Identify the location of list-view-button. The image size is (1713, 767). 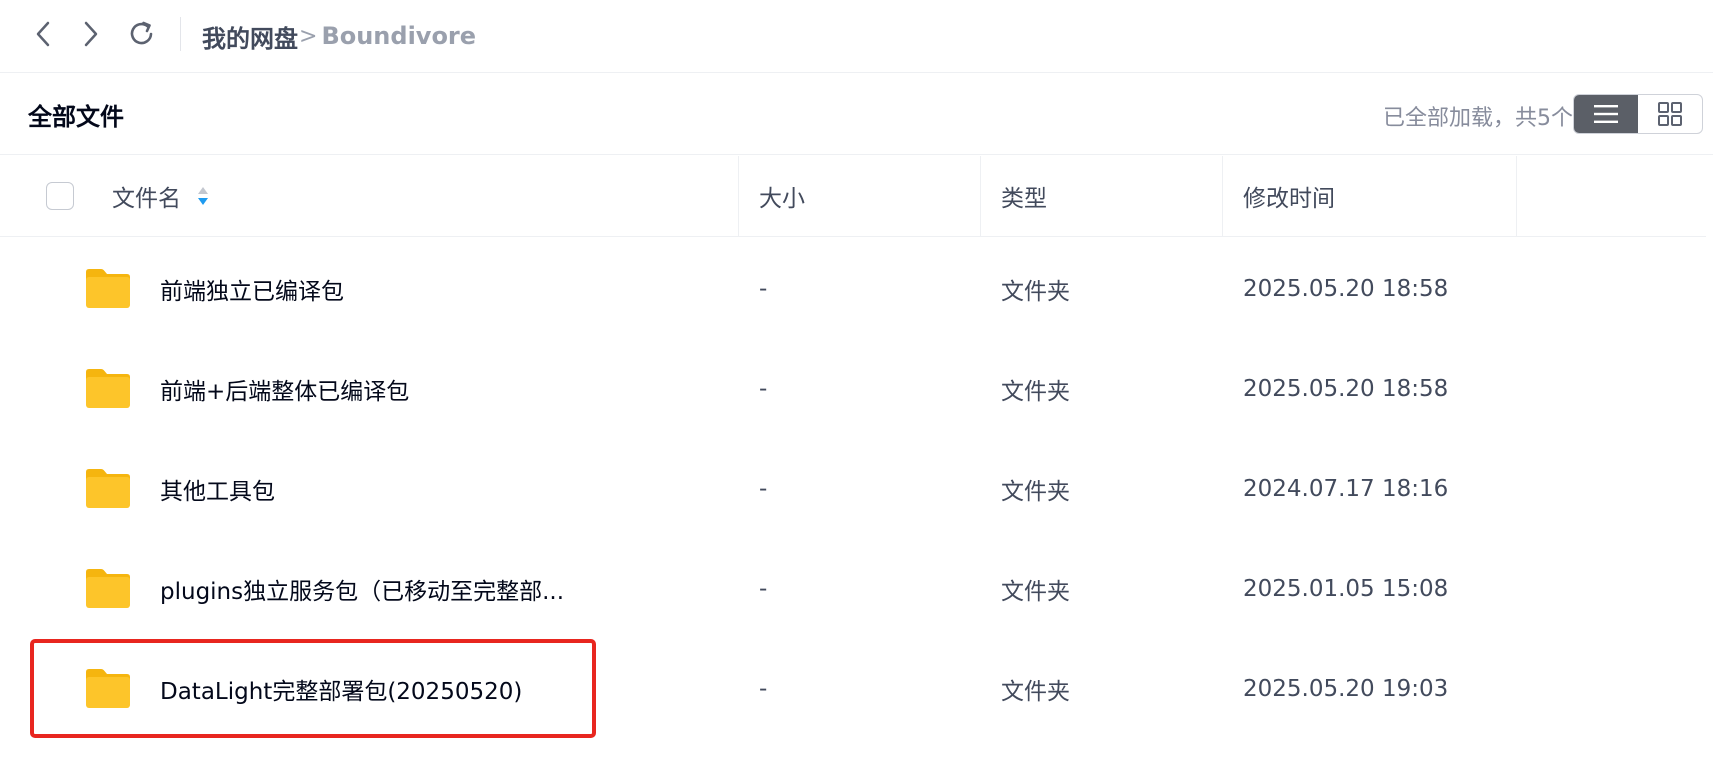
(1606, 114).